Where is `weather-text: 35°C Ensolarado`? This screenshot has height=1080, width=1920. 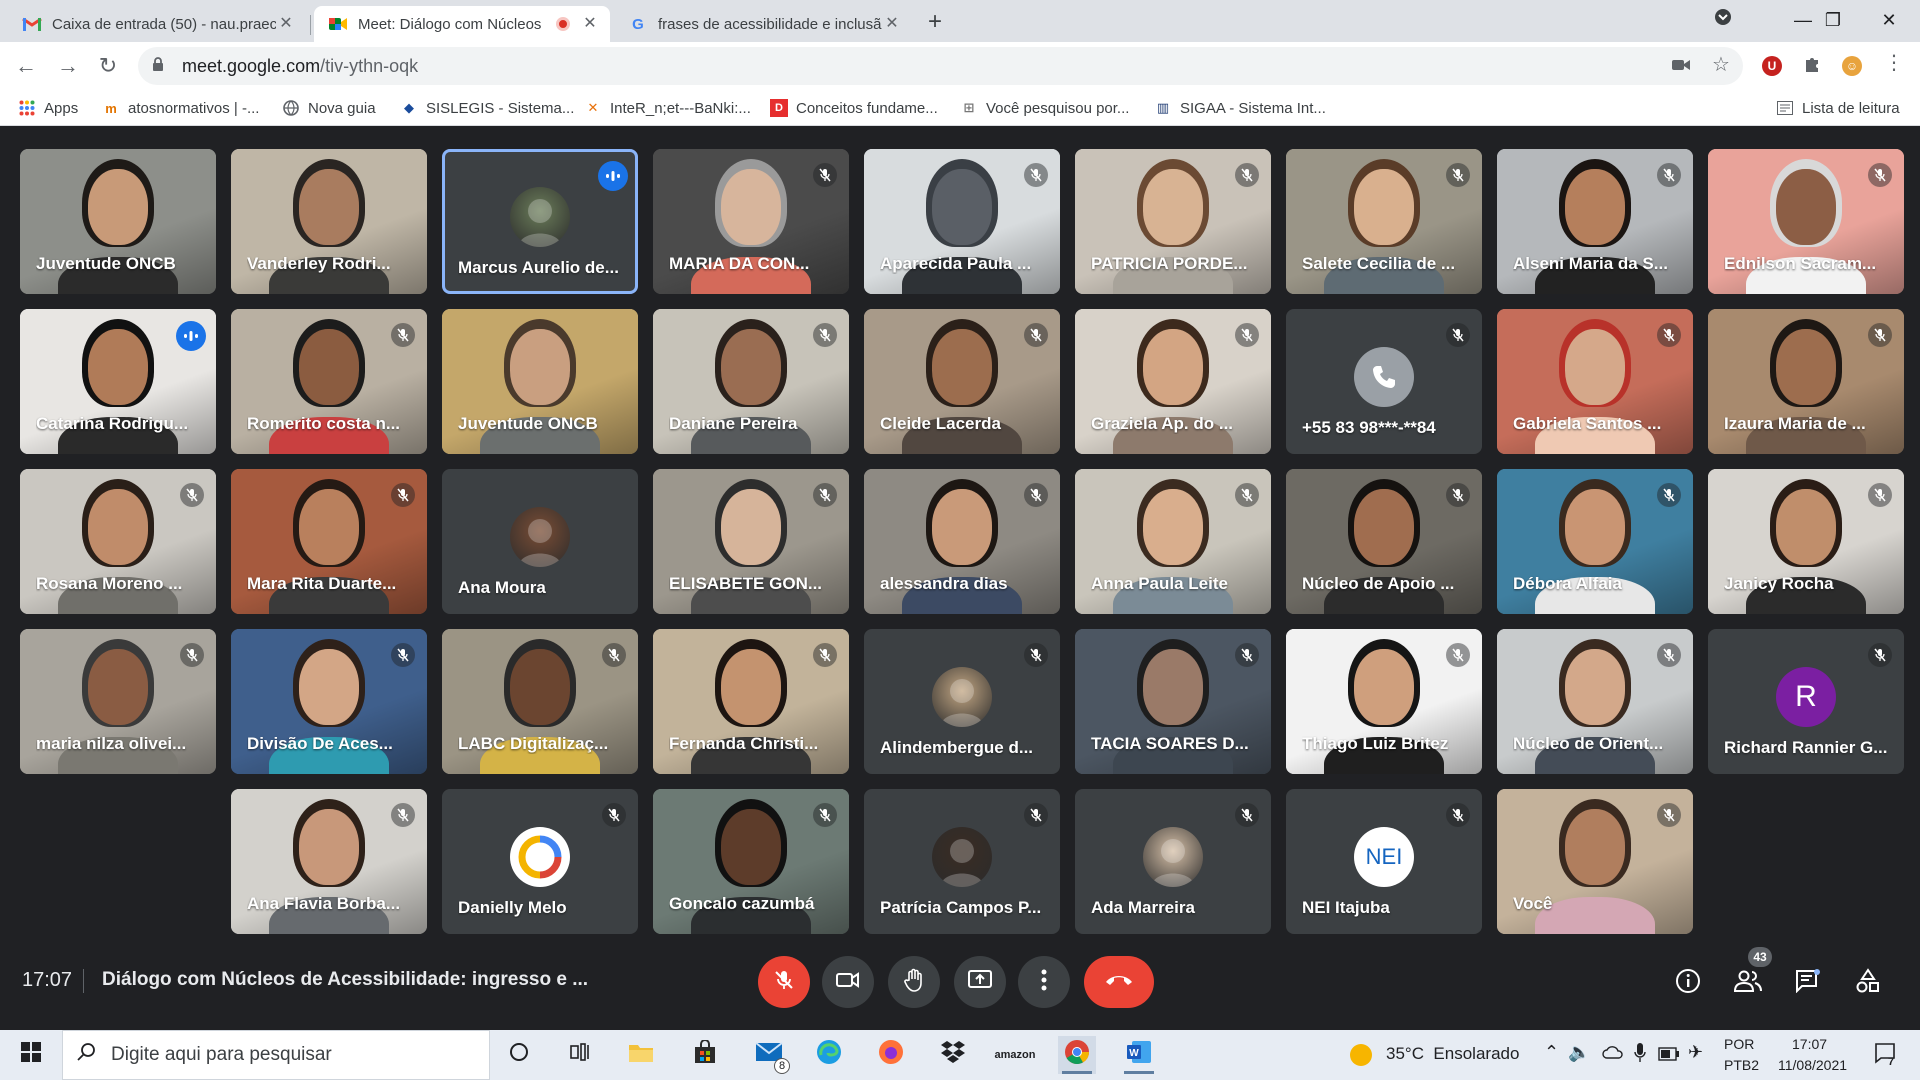 weather-text: 35°C Ensolarado is located at coordinates (1452, 1054).